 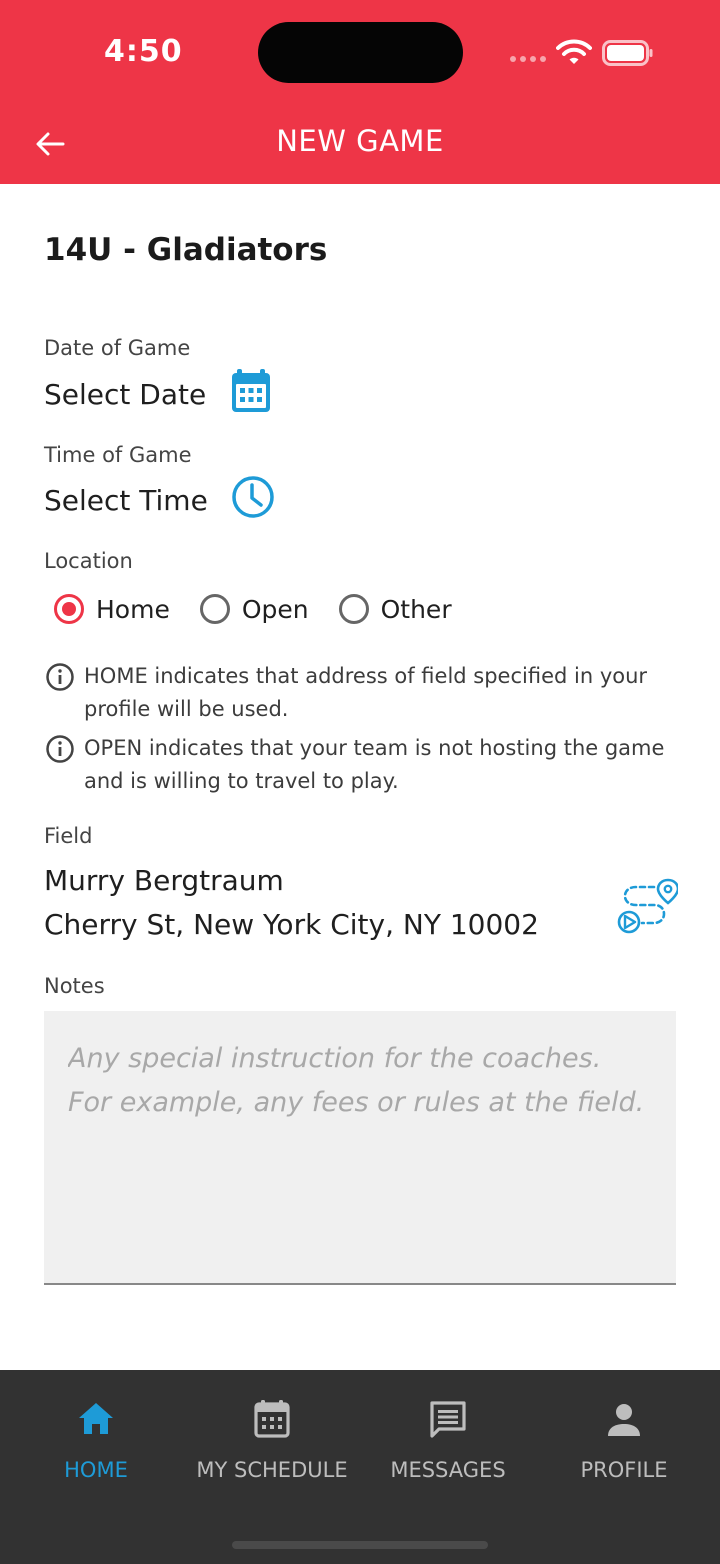 I want to click on dynamic-island, so click(x=360, y=52).